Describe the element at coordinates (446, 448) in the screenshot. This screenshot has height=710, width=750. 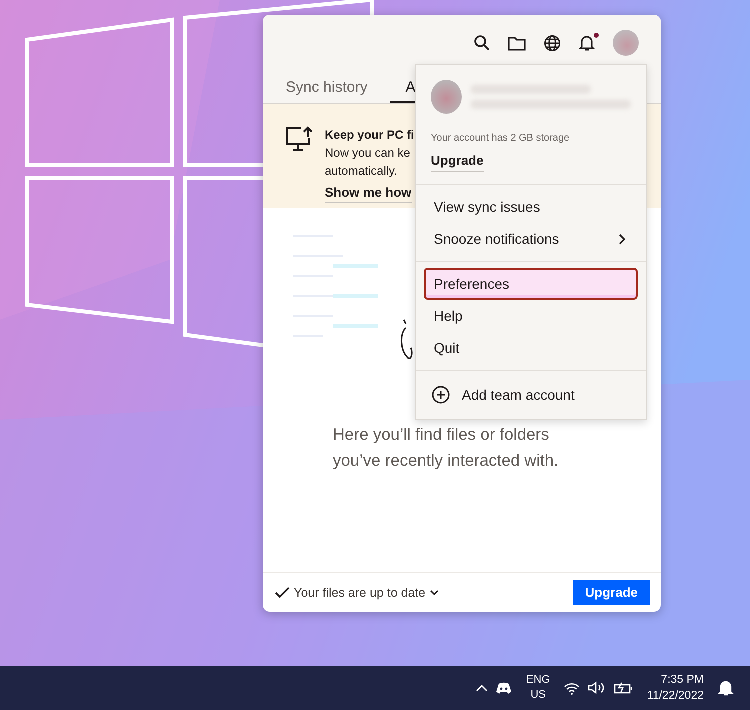
I see `empty-state-message: Here you’ll find files or folders you’ve recently interacted with.` at that location.